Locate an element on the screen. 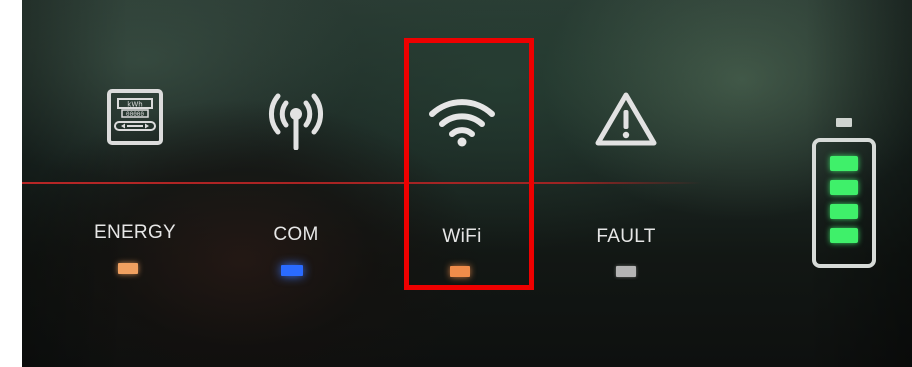  energy-label: ENERGY is located at coordinates (135, 232).